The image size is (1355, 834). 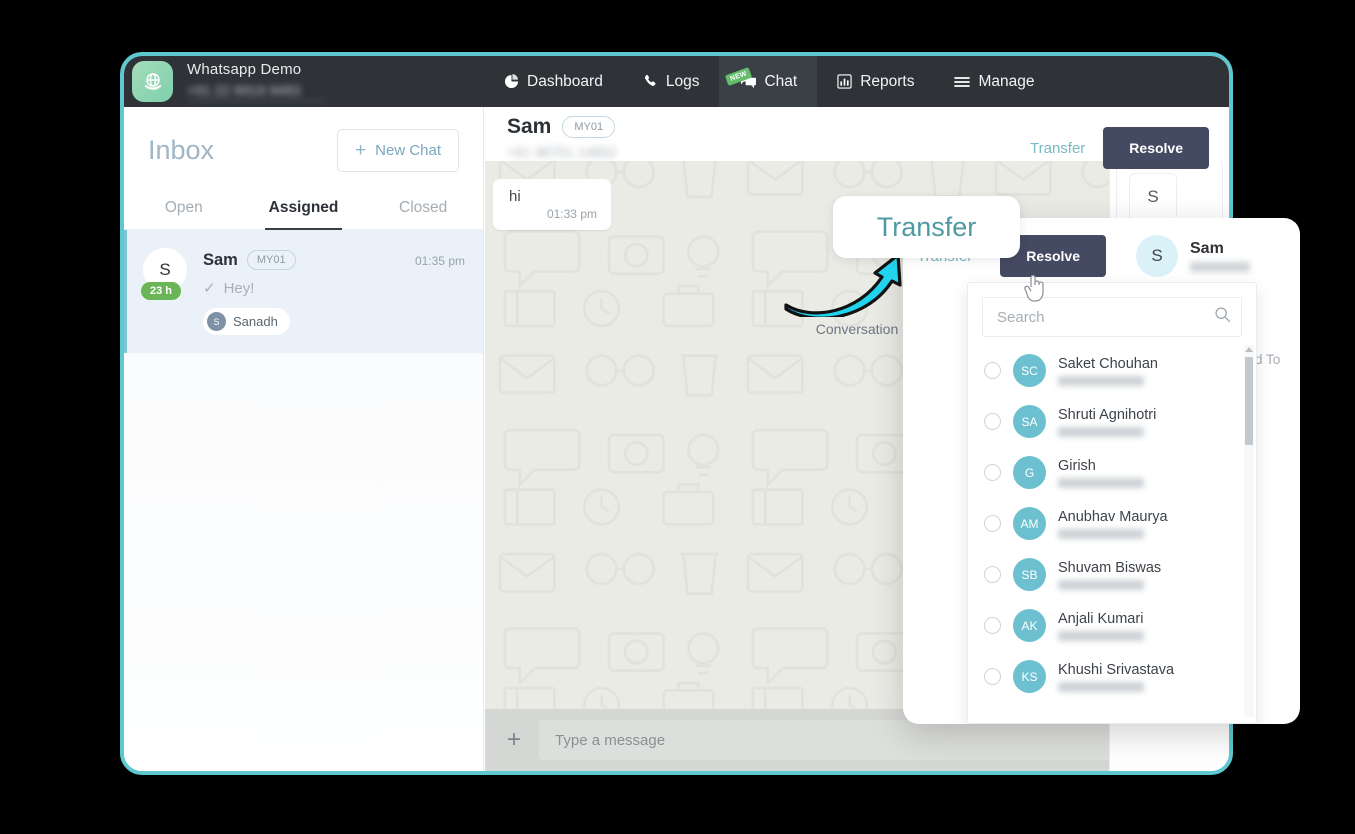 I want to click on nav-item-manage: Manage, so click(x=994, y=81).